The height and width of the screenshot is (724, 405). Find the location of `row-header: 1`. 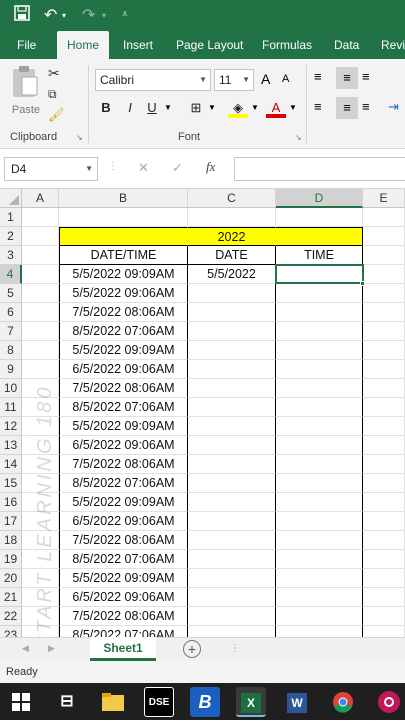

row-header: 1 is located at coordinates (11, 217).